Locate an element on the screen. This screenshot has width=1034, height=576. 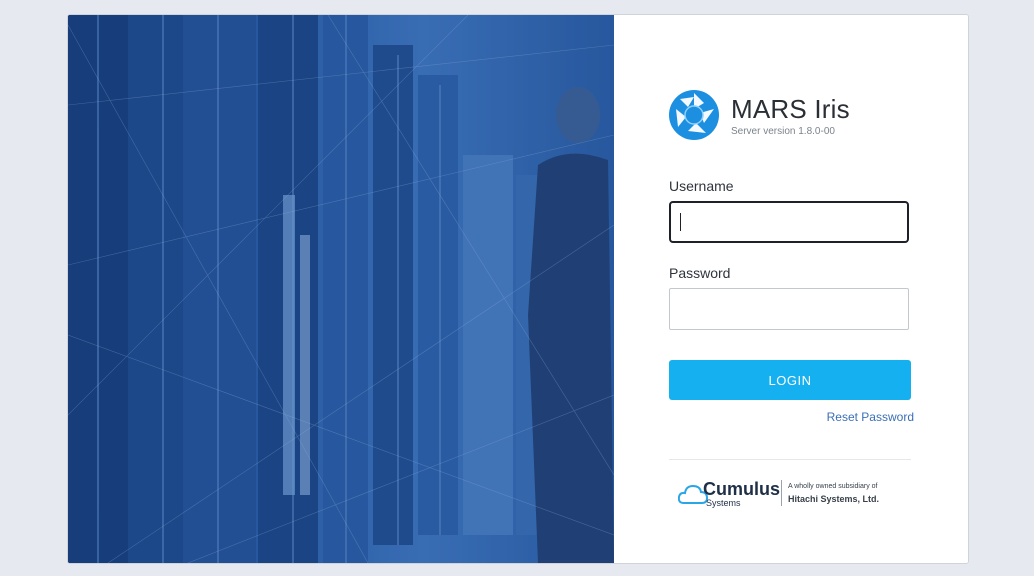
password-label: Password is located at coordinates (700, 273).